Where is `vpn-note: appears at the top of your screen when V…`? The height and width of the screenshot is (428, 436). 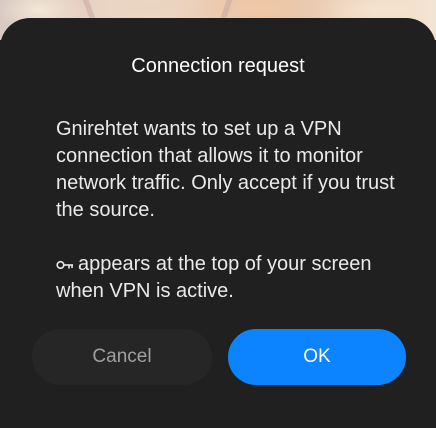 vpn-note: appears at the top of your screen when V… is located at coordinates (226, 278).